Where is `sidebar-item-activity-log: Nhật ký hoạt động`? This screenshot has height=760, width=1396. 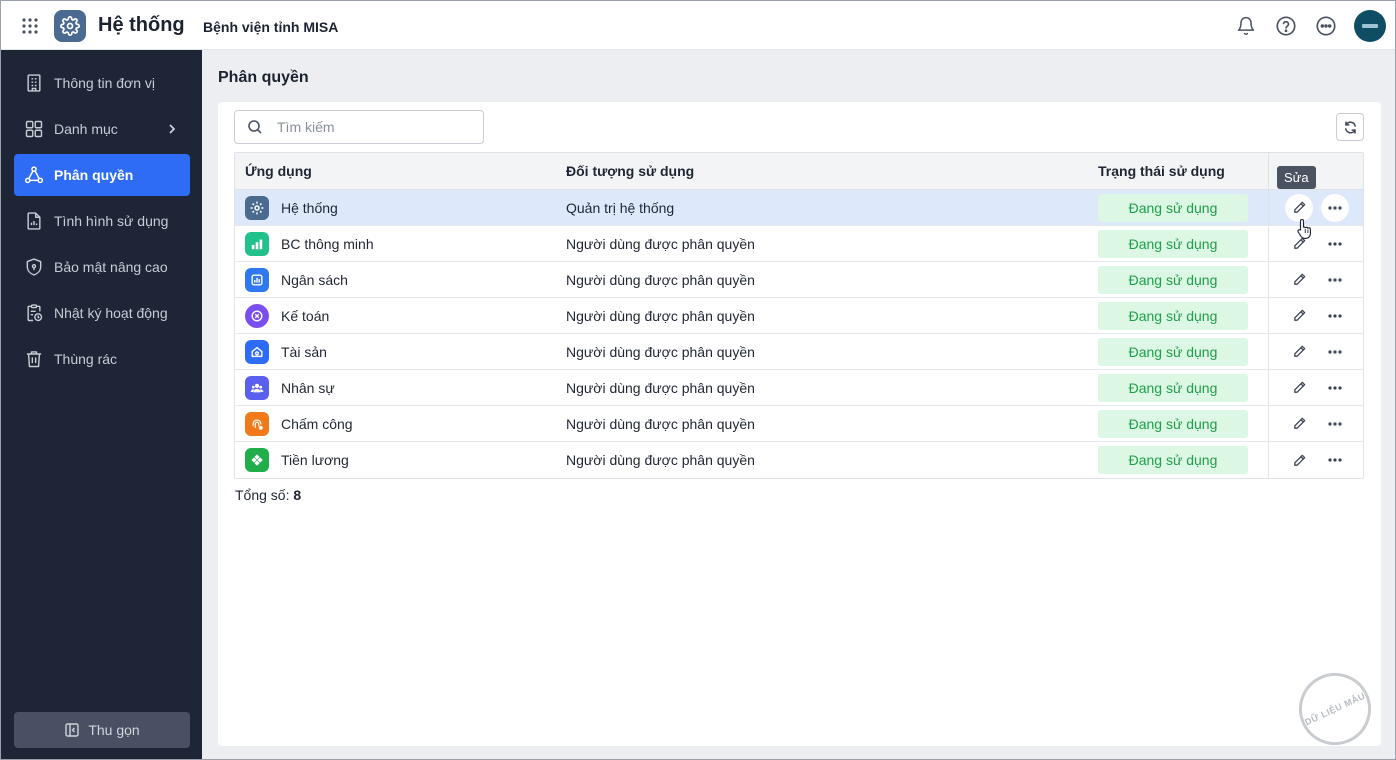
sidebar-item-activity-log: Nhật ký hoạt động is located at coordinates (102, 313).